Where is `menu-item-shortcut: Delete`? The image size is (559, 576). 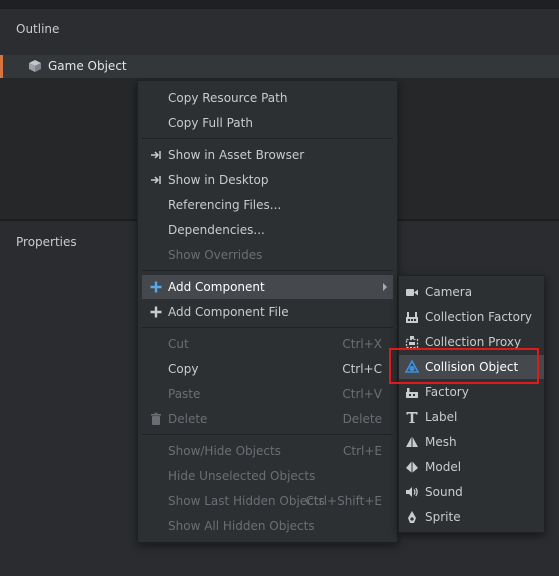 menu-item-shortcut: Delete is located at coordinates (362, 419).